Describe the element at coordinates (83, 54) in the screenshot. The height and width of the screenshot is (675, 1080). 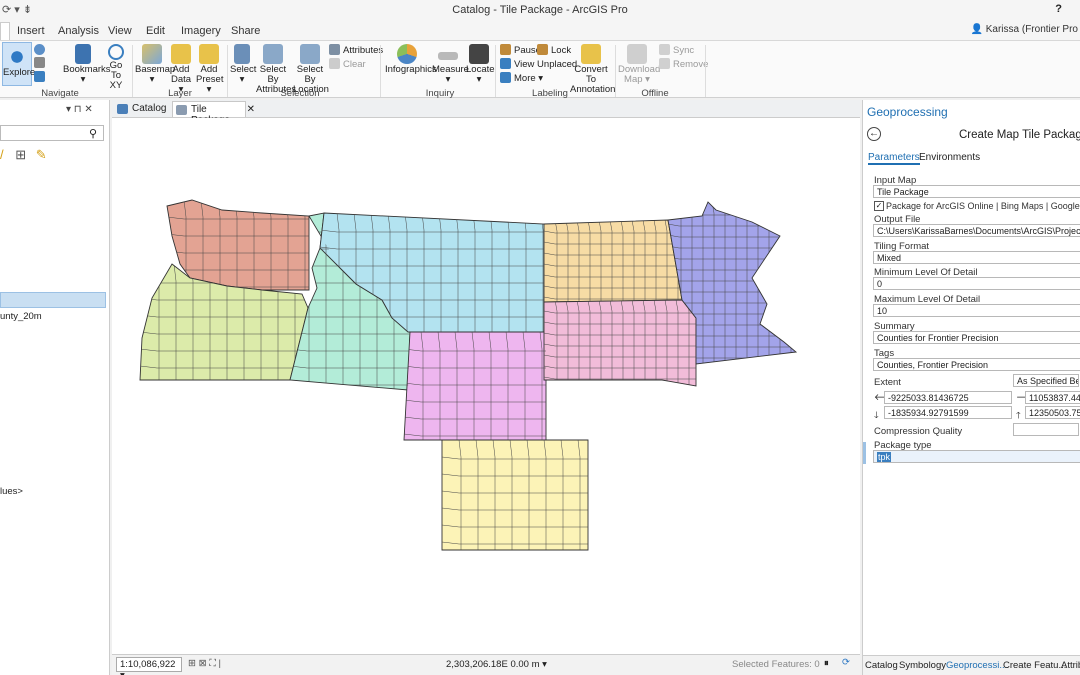
I see `bookmarks-icon` at that location.